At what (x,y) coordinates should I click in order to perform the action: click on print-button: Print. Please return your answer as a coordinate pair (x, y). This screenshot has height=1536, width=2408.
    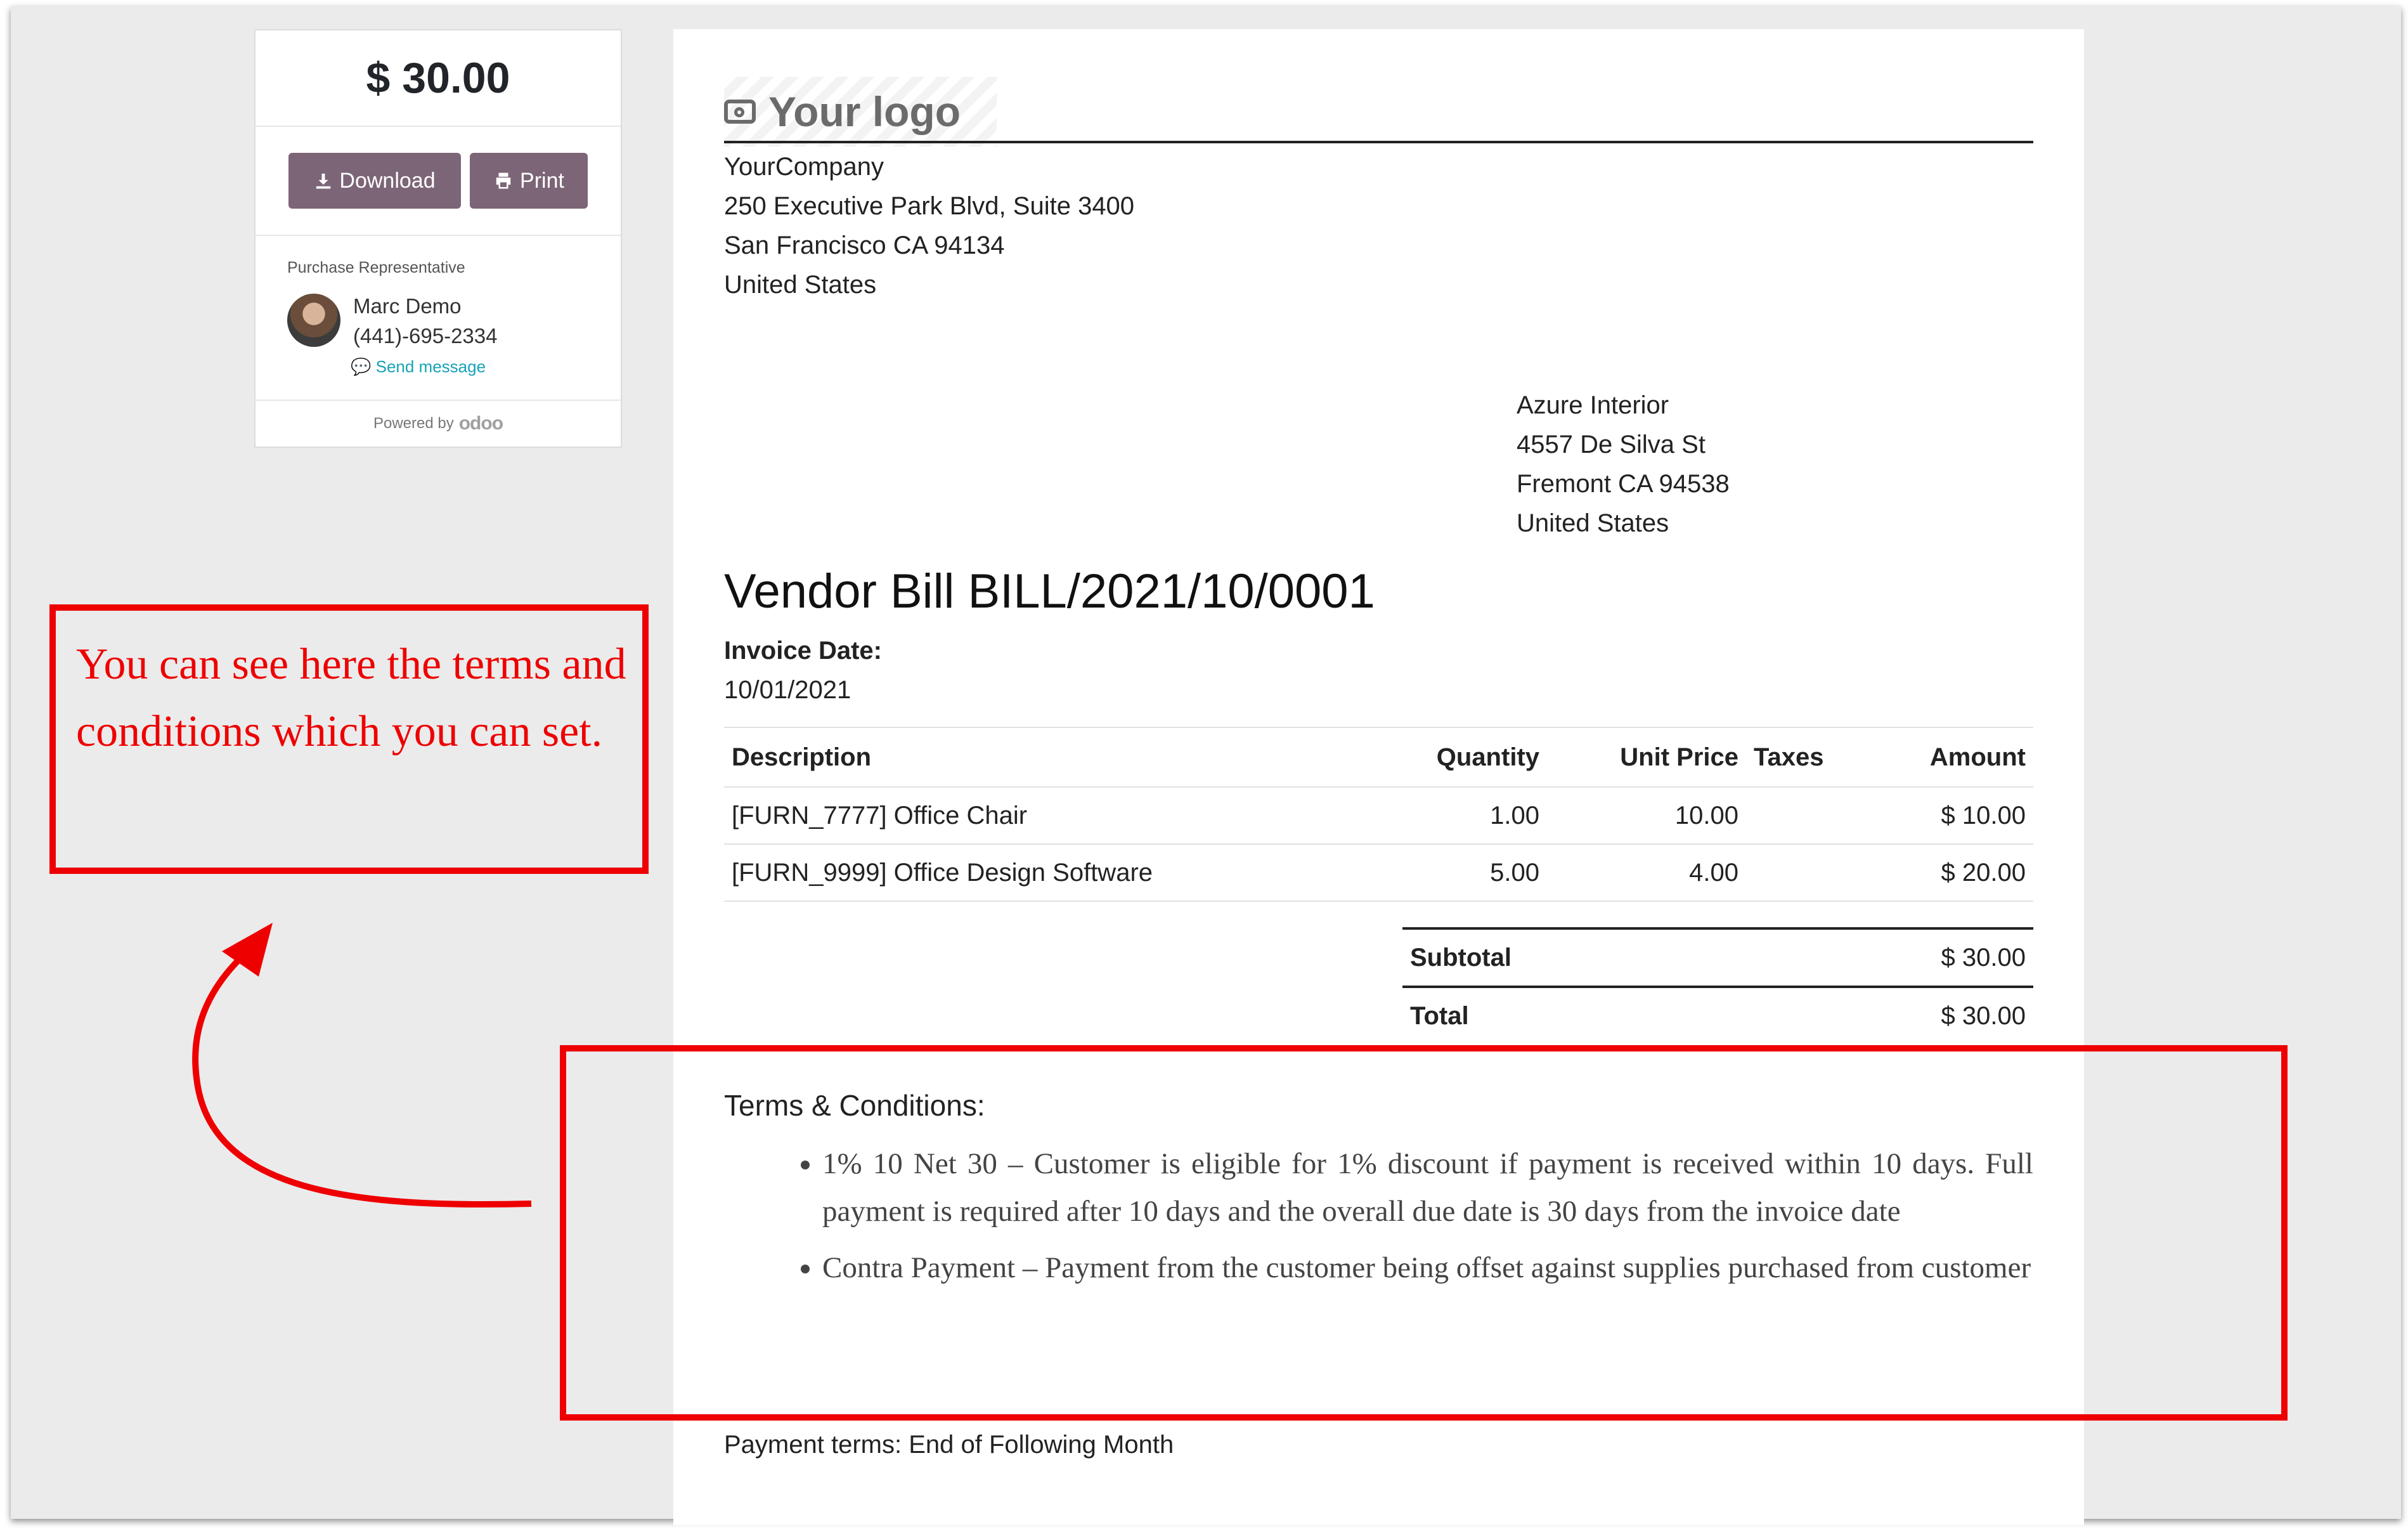
    Looking at the image, I should click on (529, 181).